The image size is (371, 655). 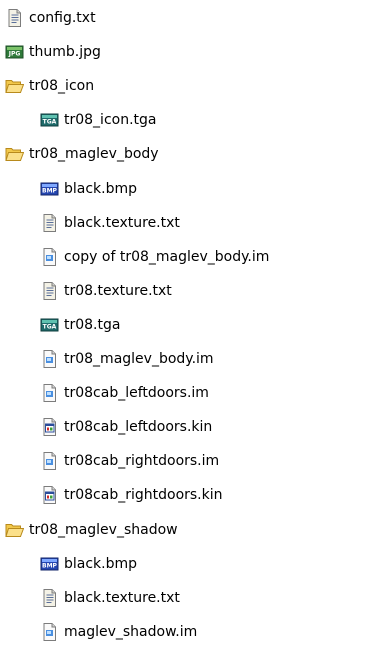 I want to click on svg-text: JPG, so click(x=14, y=54).